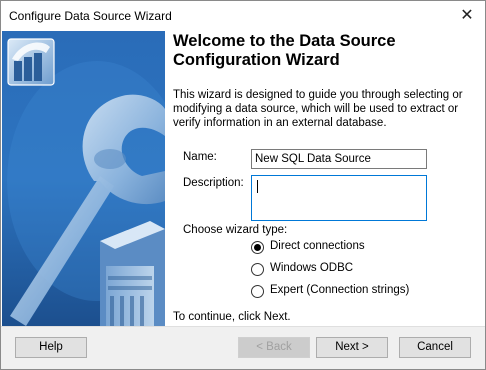 Image resolution: width=486 pixels, height=370 pixels. Describe the element at coordinates (213, 183) in the screenshot. I see `description-label: Description:` at that location.